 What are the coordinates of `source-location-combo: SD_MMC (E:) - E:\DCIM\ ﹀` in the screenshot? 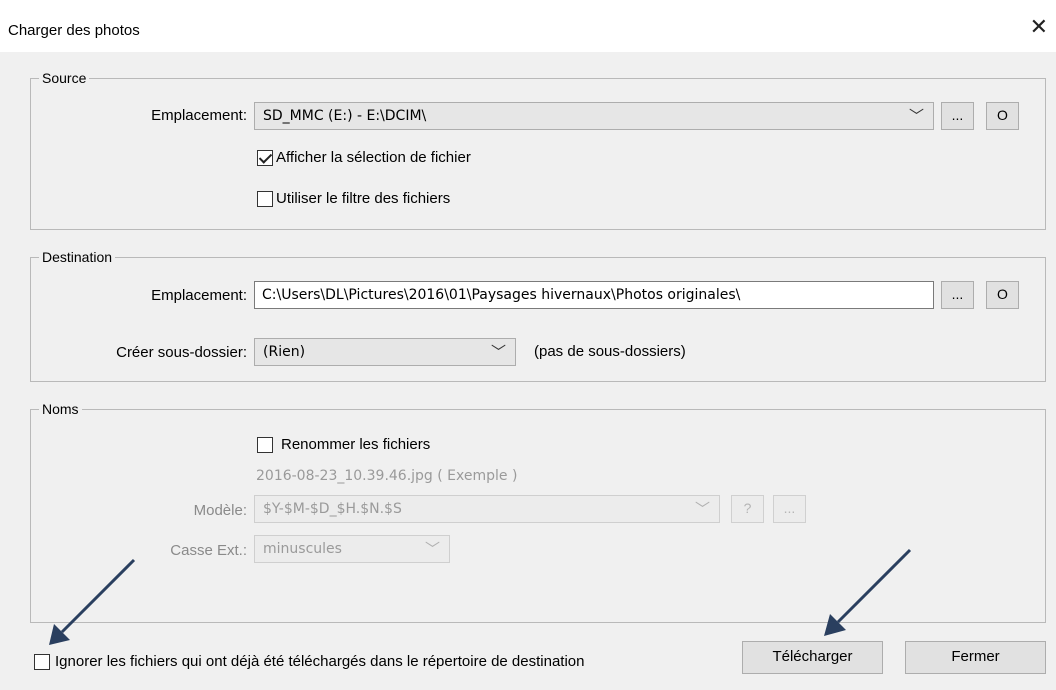 It's located at (594, 116).